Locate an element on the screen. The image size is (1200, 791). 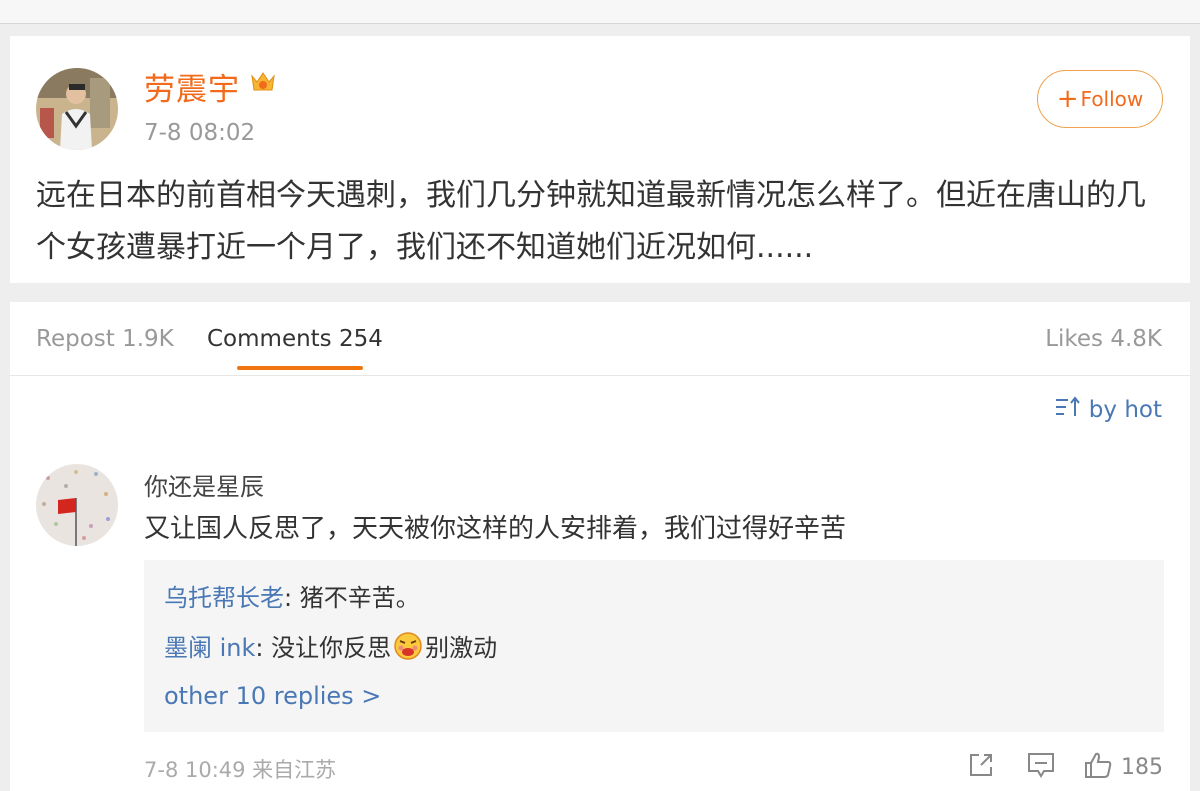
commenter-avatar is located at coordinates (77, 505).